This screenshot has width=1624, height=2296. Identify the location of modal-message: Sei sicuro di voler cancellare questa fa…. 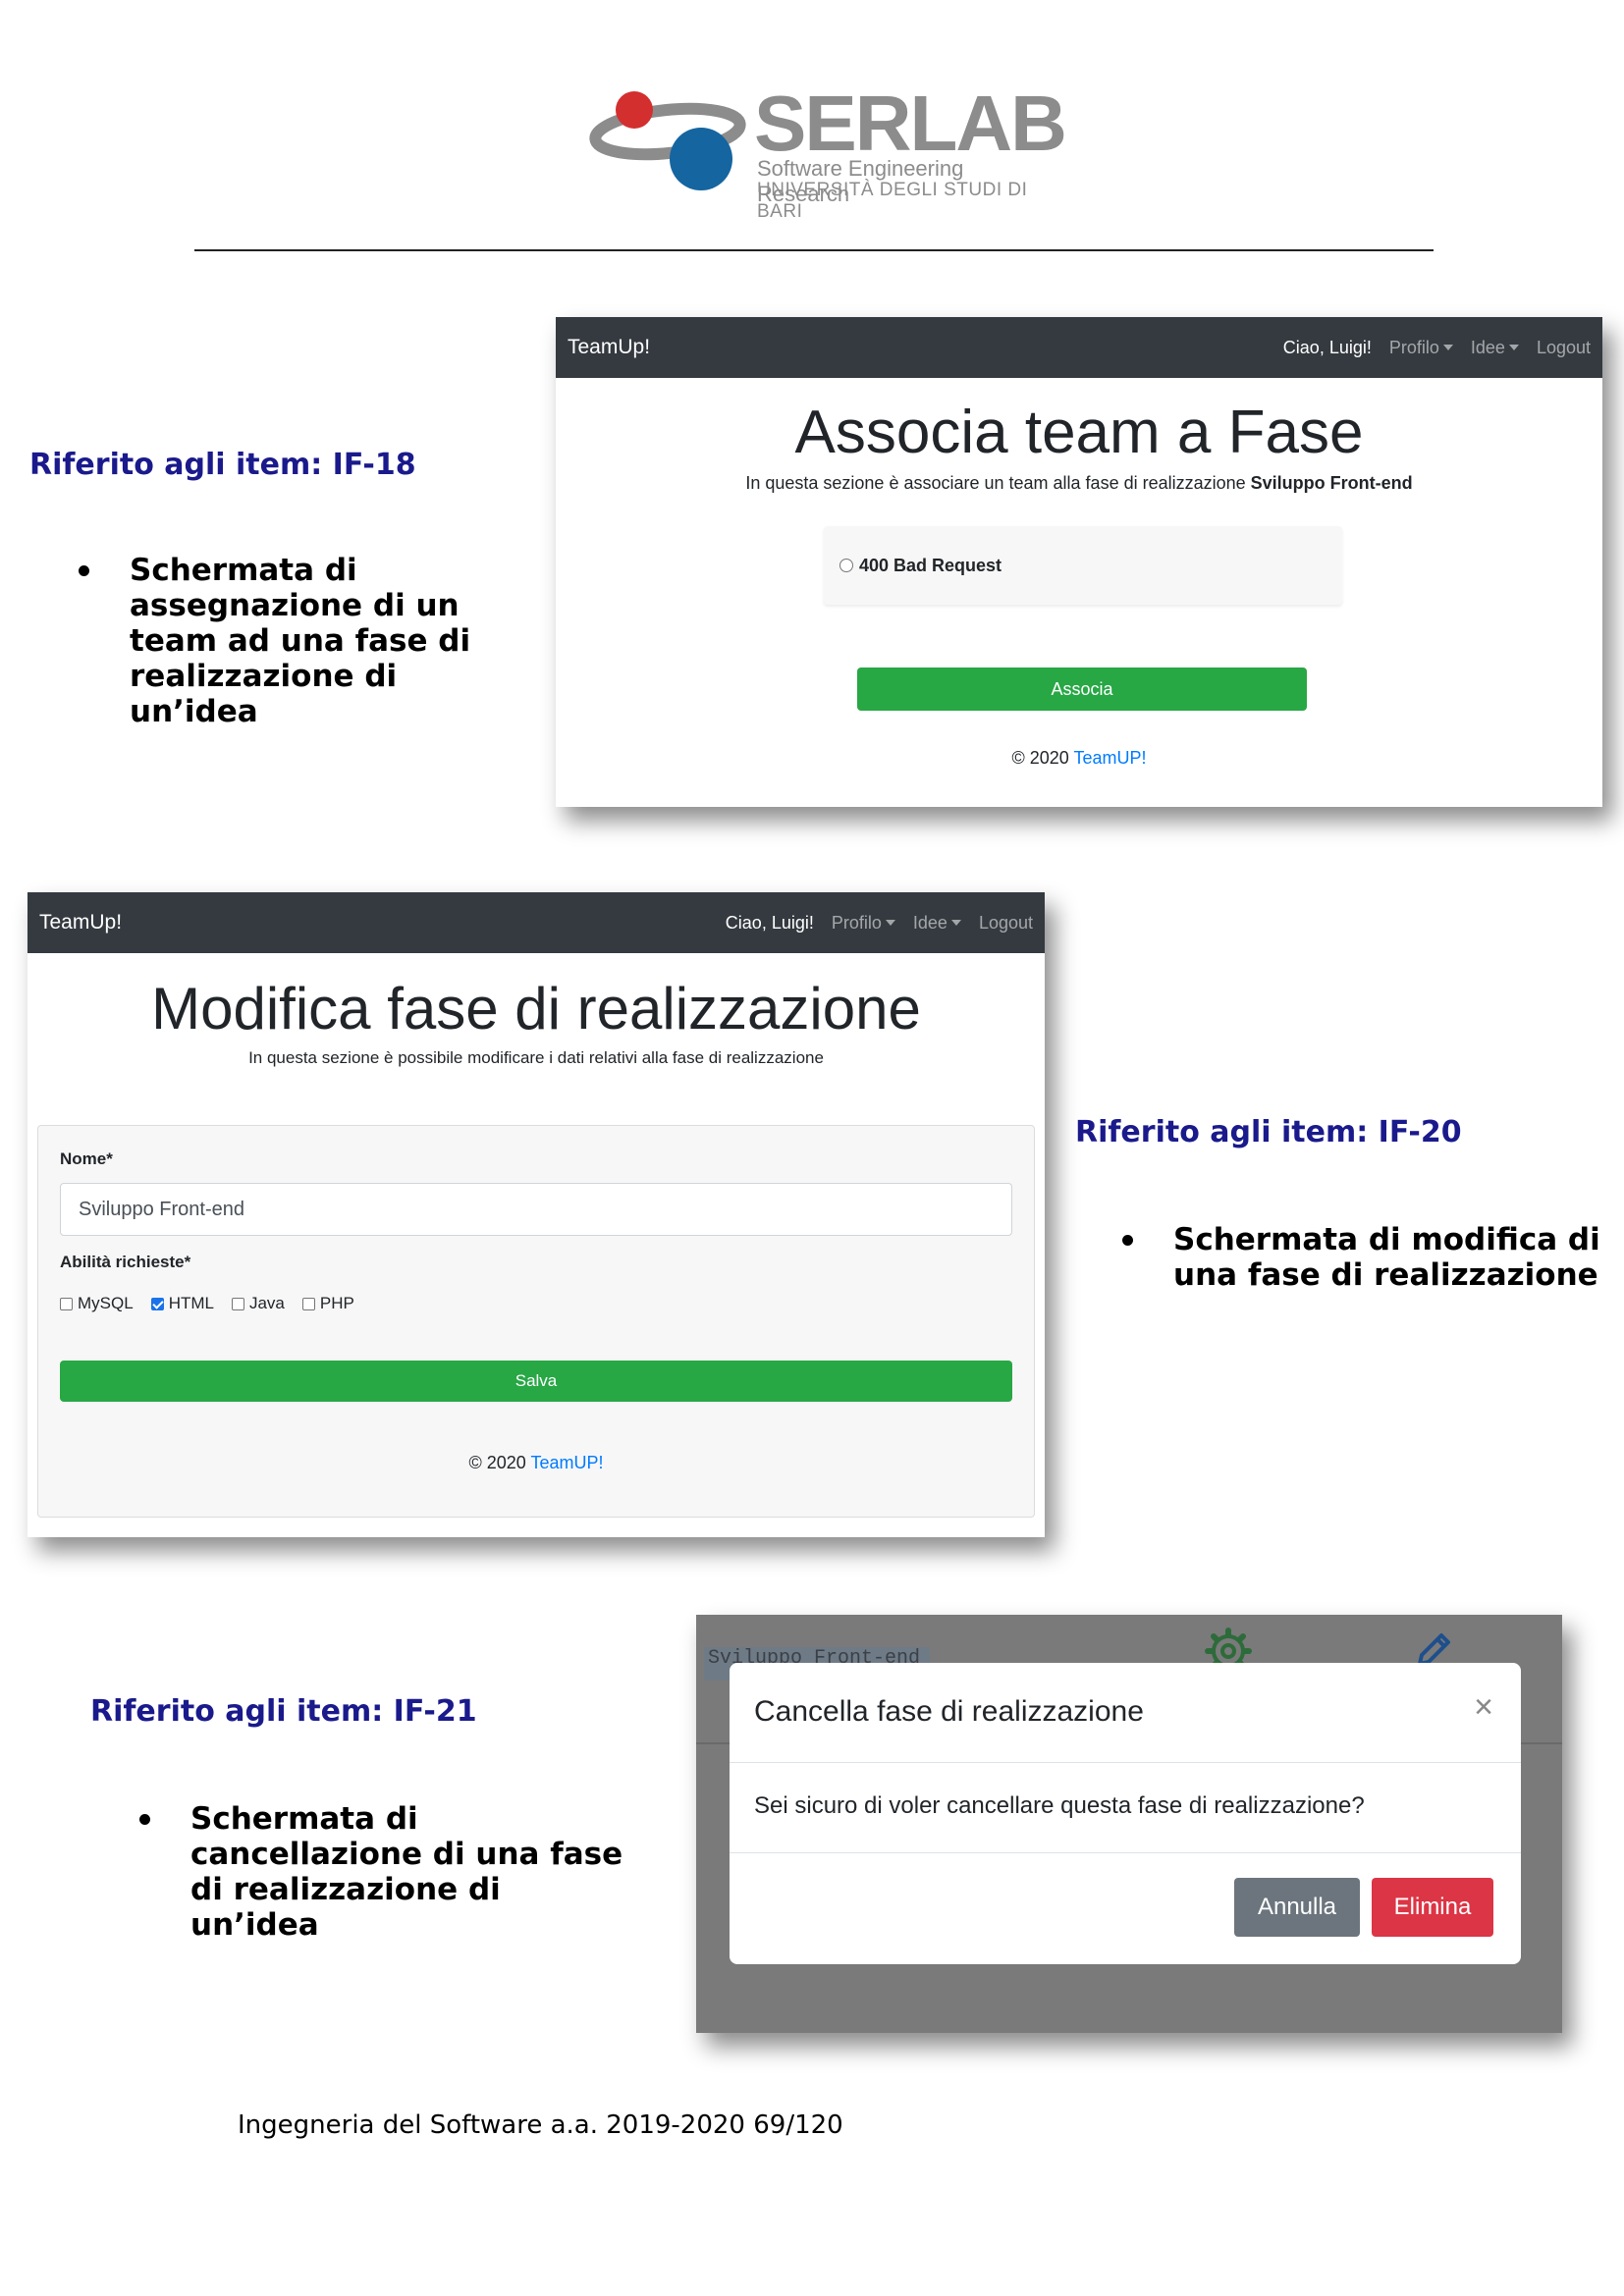
(1059, 1806).